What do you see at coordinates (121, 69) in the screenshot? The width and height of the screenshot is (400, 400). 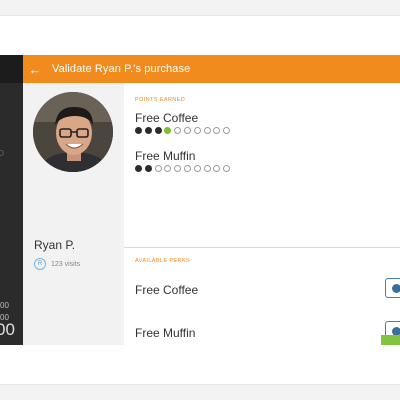 I see `page-title: Validate Ryan P.'s purchase` at bounding box center [121, 69].